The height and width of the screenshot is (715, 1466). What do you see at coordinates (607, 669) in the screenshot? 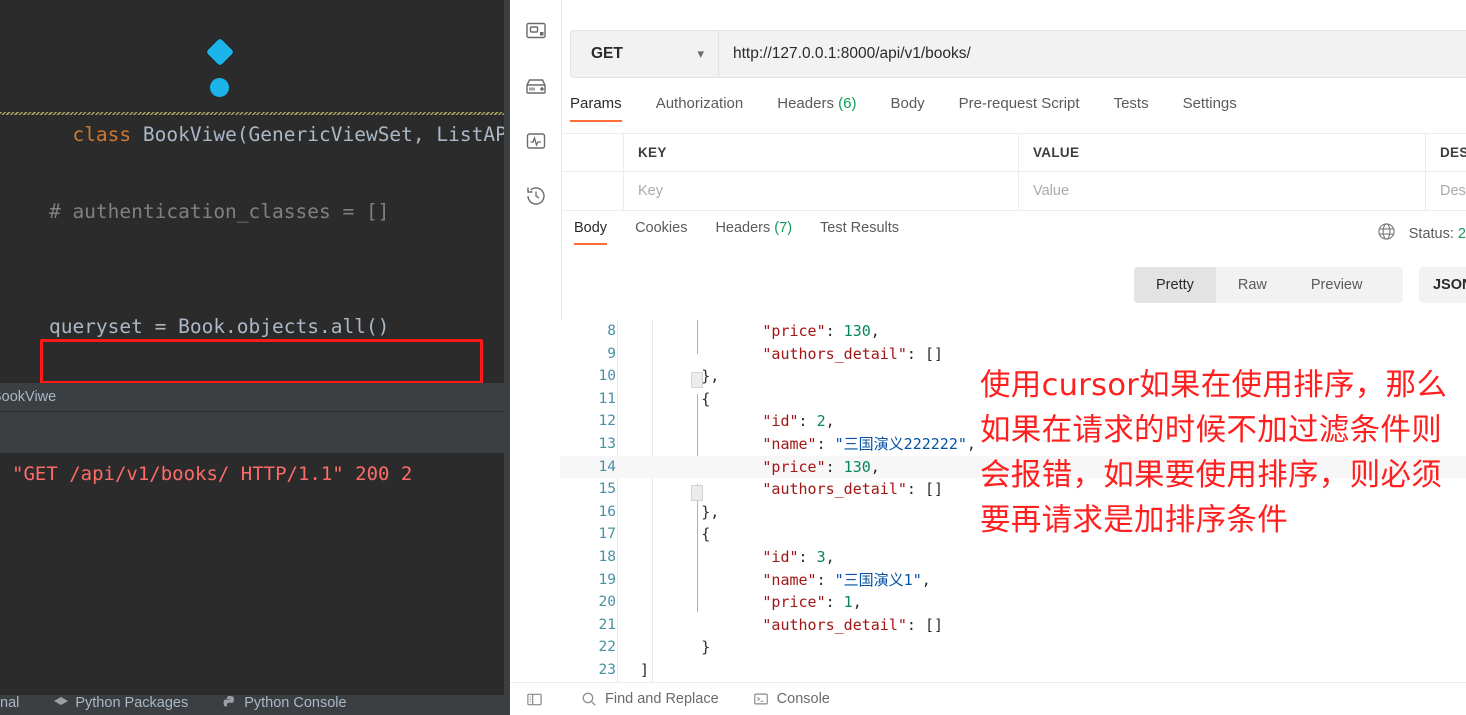
I see `line-number: 23` at bounding box center [607, 669].